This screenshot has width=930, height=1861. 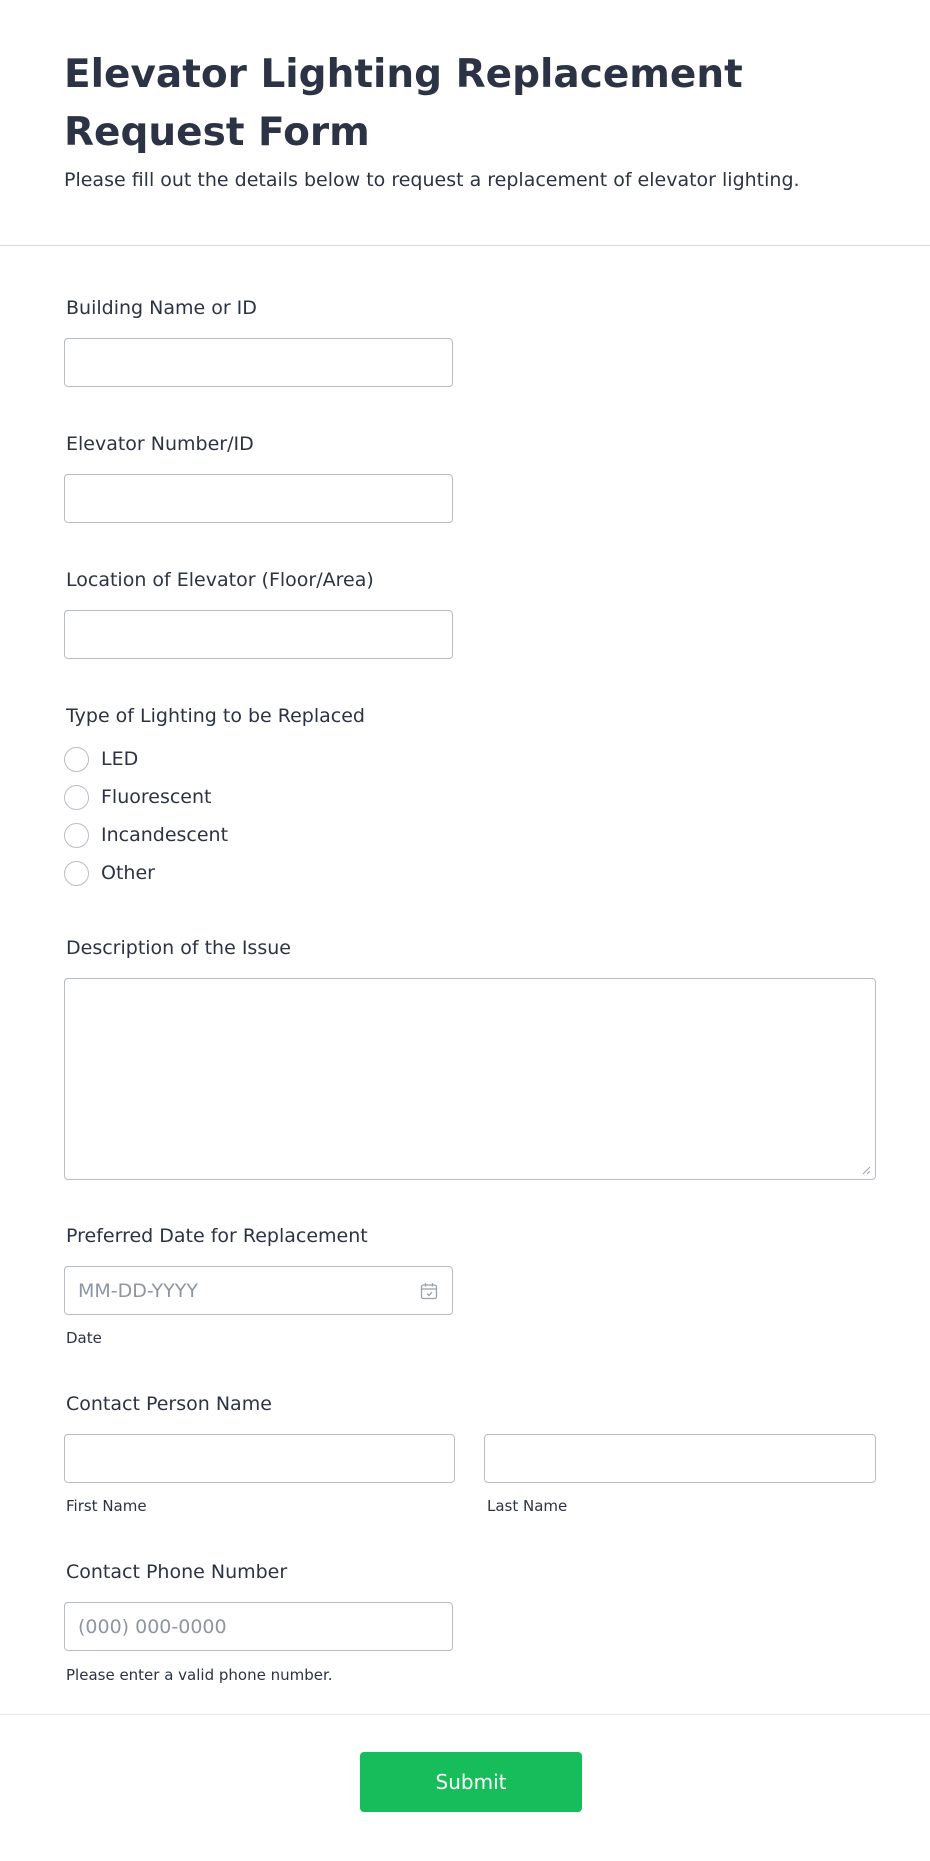 What do you see at coordinates (120, 759) in the screenshot?
I see `radio-label: LED` at bounding box center [120, 759].